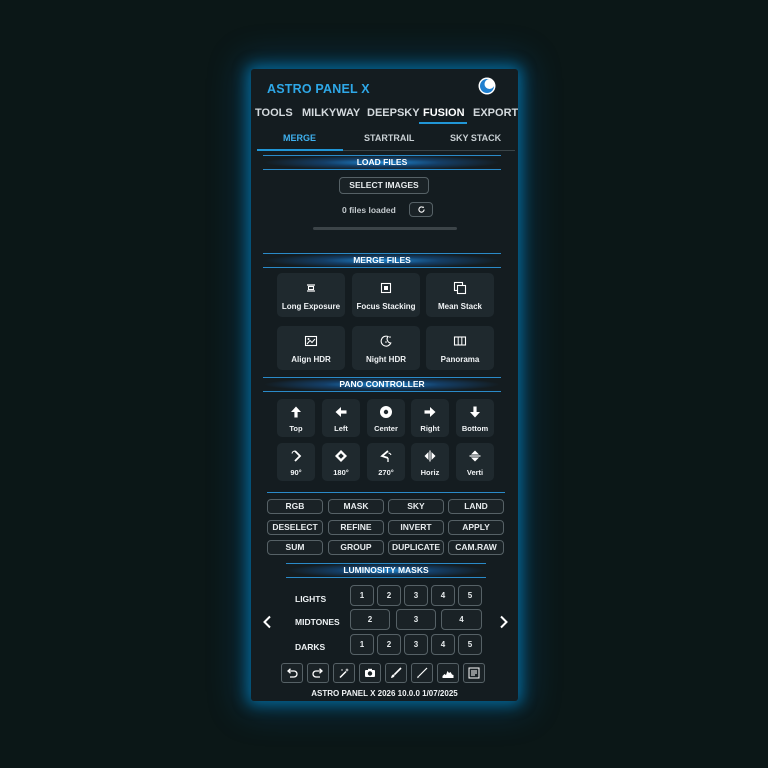  I want to click on card-label: Align HDR, so click(311, 359).